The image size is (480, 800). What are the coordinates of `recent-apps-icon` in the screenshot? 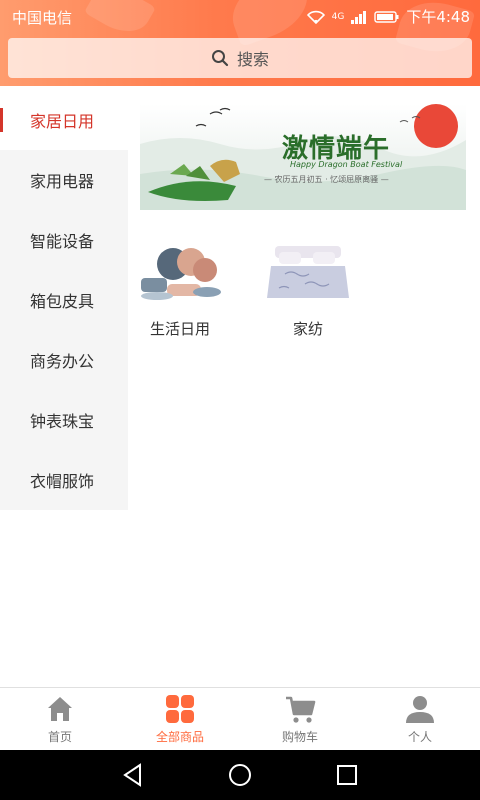 It's located at (347, 775).